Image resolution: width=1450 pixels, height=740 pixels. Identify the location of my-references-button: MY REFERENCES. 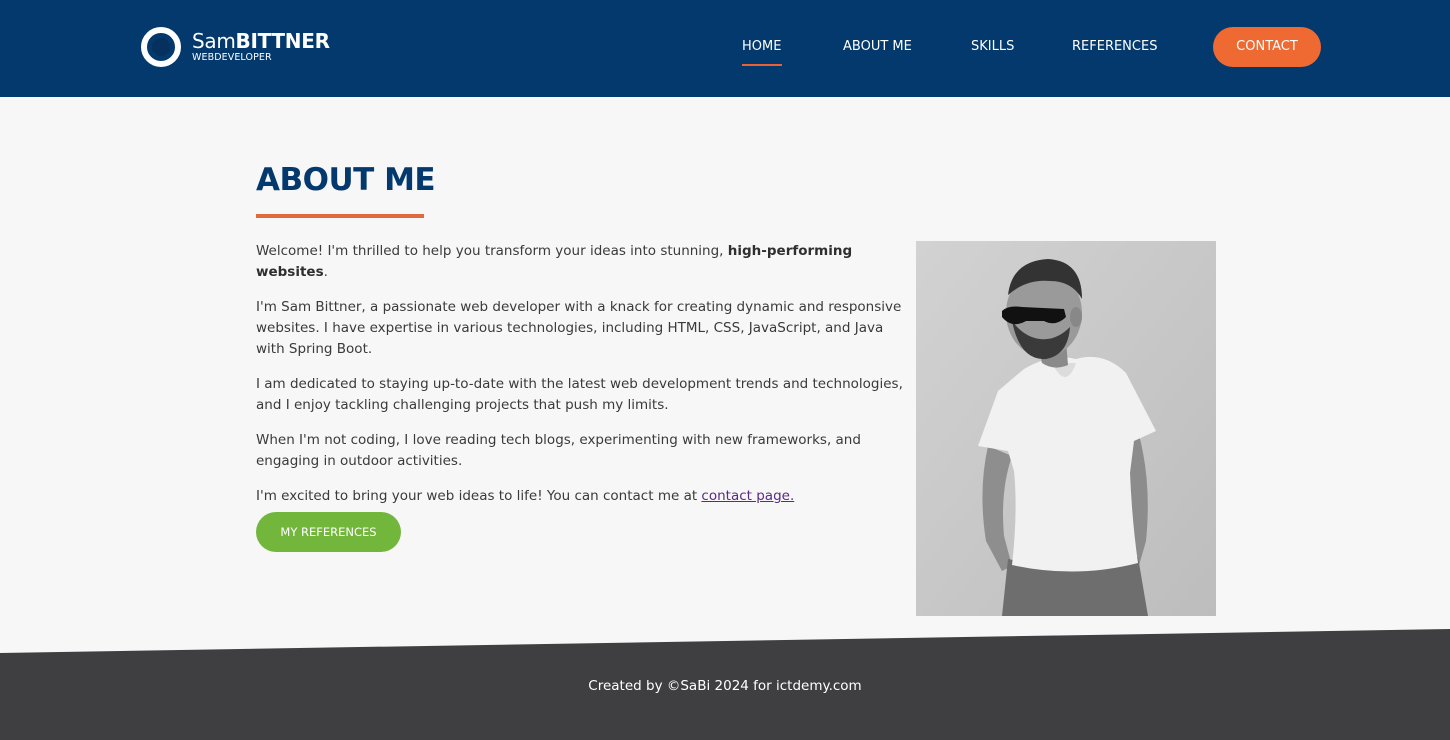
(328, 532).